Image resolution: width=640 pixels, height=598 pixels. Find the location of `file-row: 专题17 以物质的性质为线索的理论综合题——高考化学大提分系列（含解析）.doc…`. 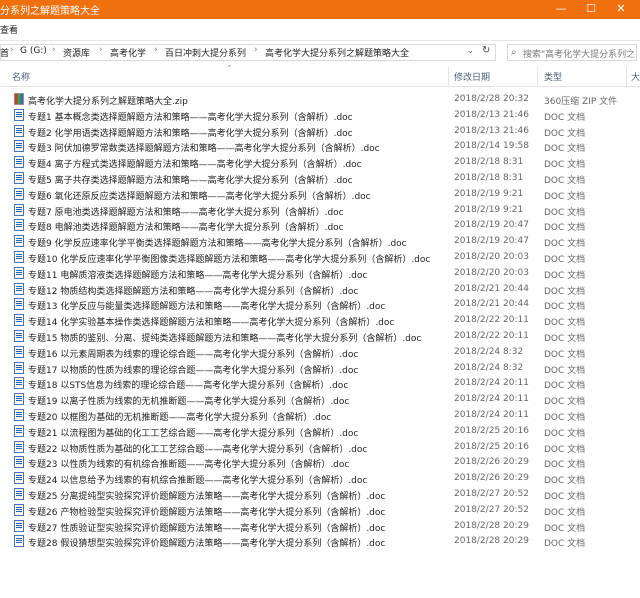

file-row: 专题17 以物质的性质为线索的理论综合题——高考化学大提分系列（含解析）.doc… is located at coordinates (320, 368).